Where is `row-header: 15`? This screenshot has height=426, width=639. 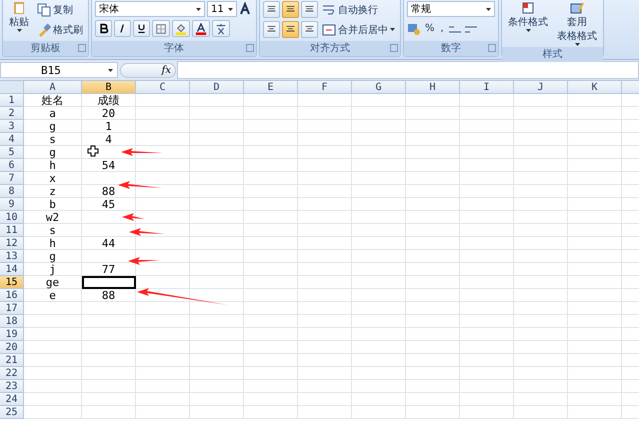 row-header: 15 is located at coordinates (12, 282).